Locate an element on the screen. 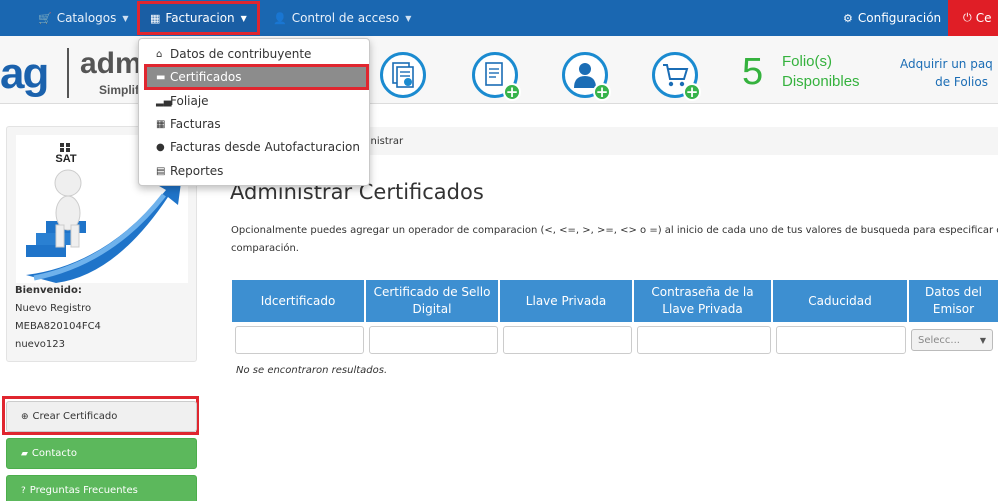  menu-item-label: Datos de contribuyente is located at coordinates (241, 54).